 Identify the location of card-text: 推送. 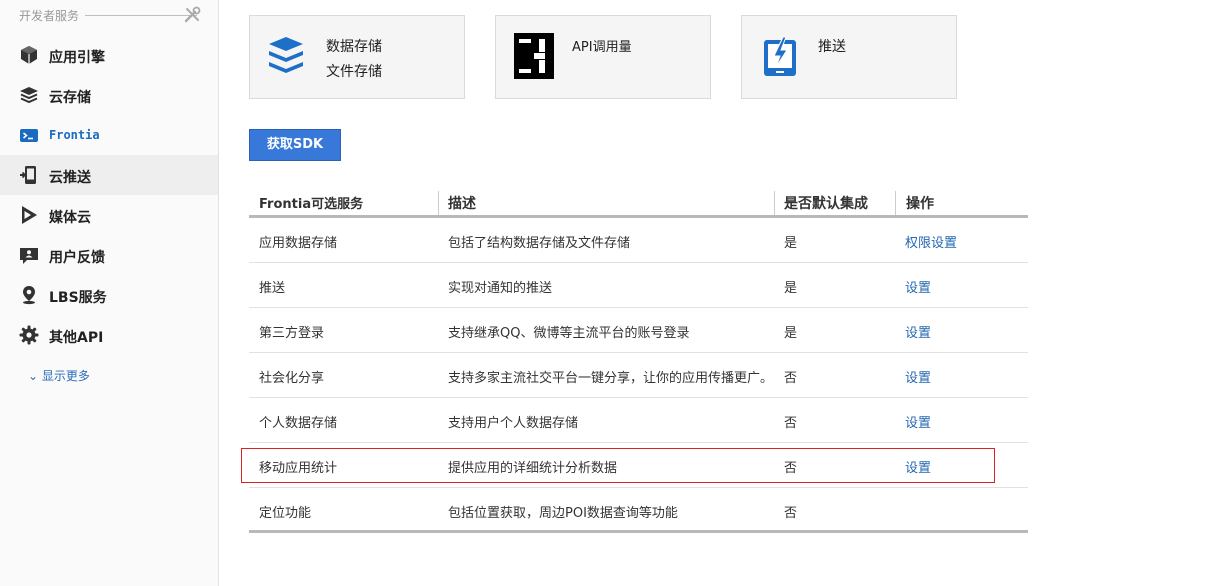
(832, 47).